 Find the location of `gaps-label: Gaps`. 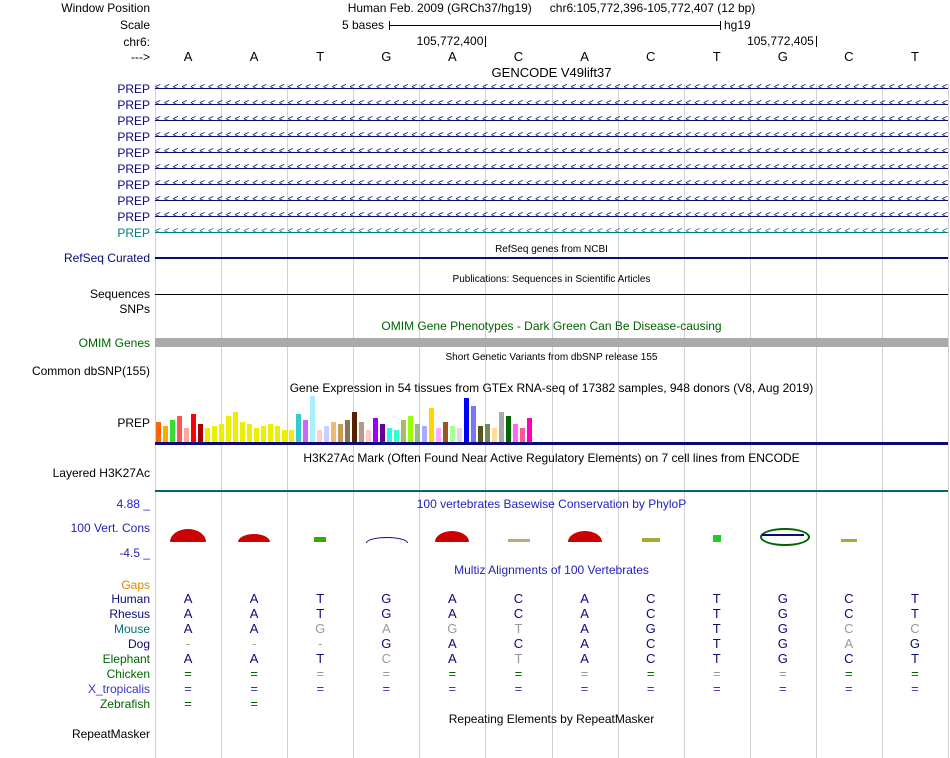

gaps-label: Gaps is located at coordinates (75, 585).